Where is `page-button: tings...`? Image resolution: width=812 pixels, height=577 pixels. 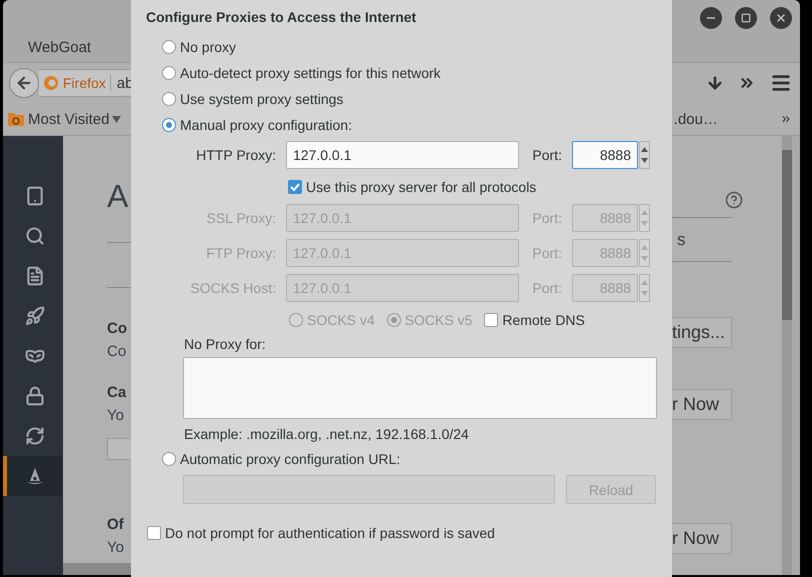
page-button: tings... is located at coordinates (702, 332).